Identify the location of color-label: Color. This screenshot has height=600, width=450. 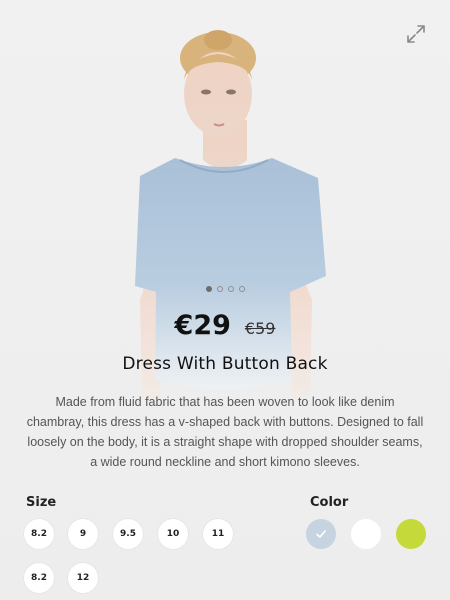
(329, 502).